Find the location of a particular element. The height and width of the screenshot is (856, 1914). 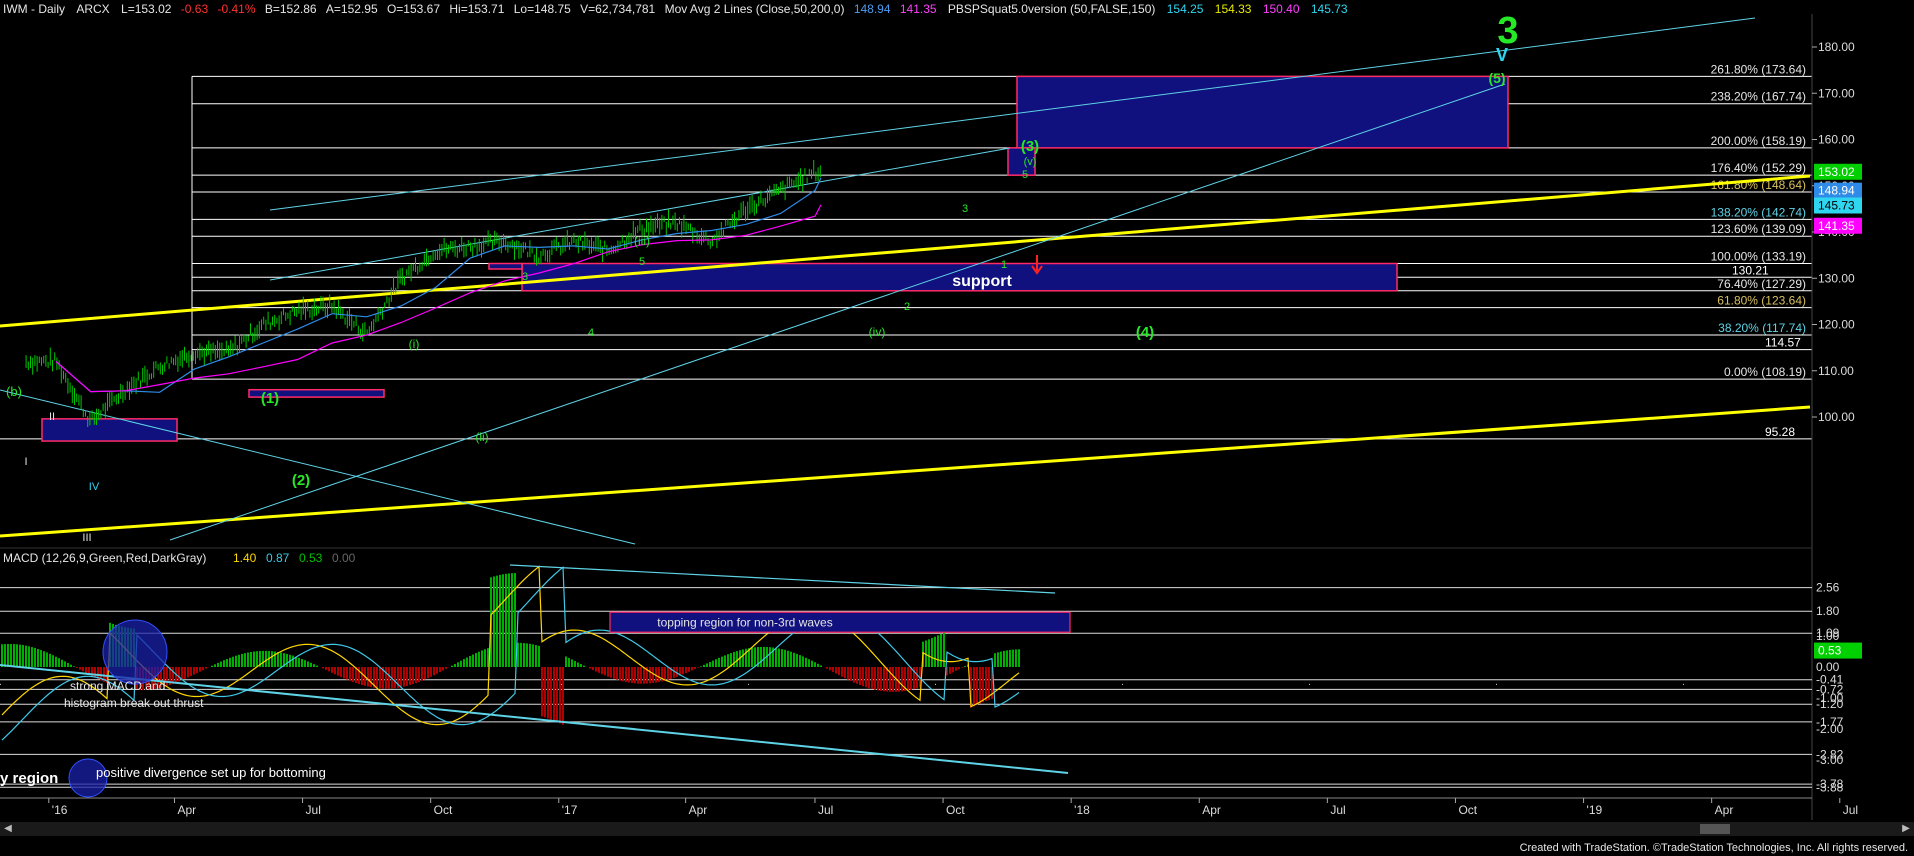

scroll-thumb is located at coordinates (1715, 829).